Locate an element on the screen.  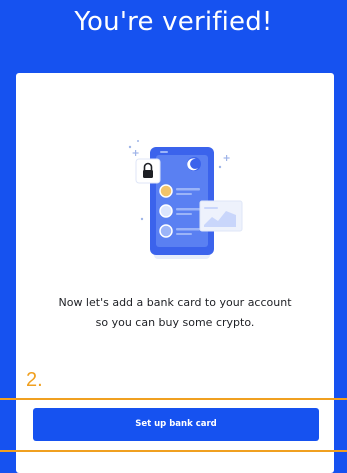
highlight-line-bottom is located at coordinates (173, 451).